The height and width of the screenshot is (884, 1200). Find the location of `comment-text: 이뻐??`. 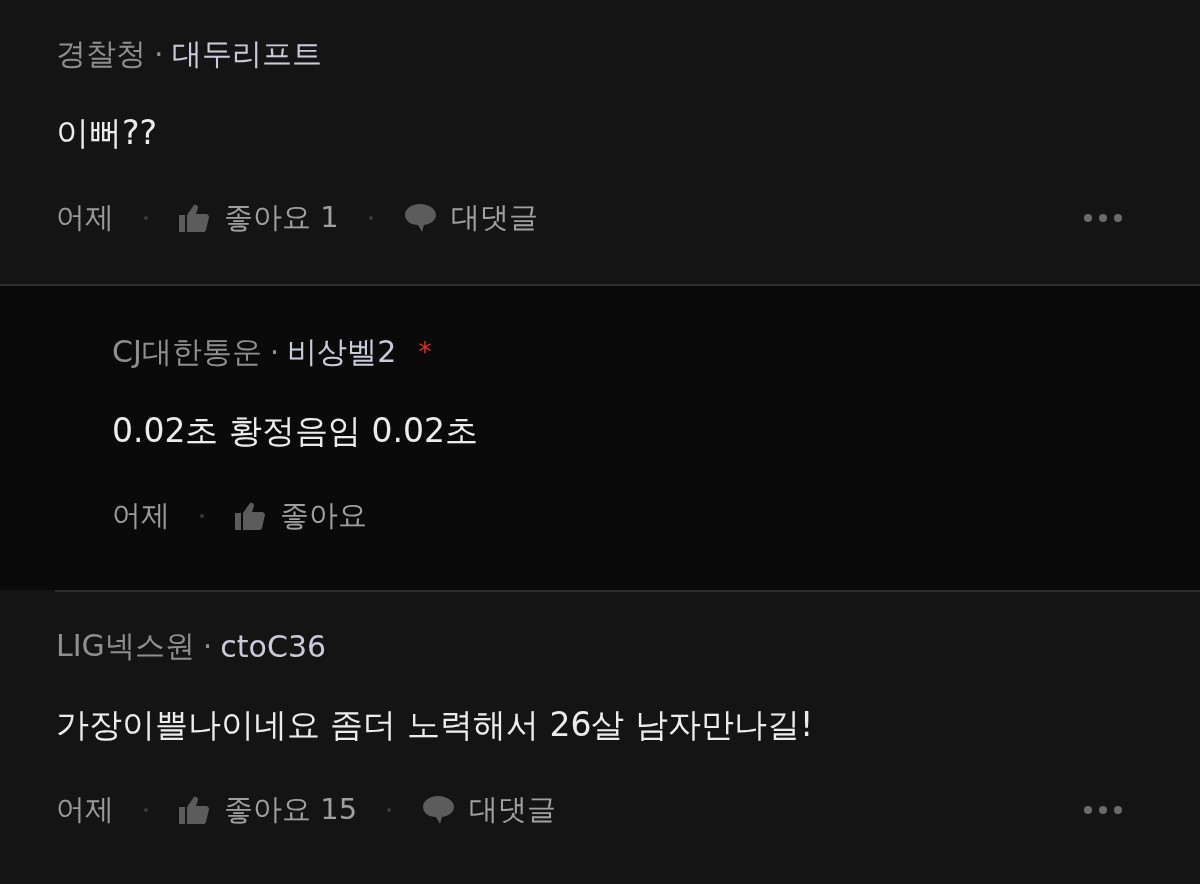

comment-text: 이뻐?? is located at coordinates (107, 132).